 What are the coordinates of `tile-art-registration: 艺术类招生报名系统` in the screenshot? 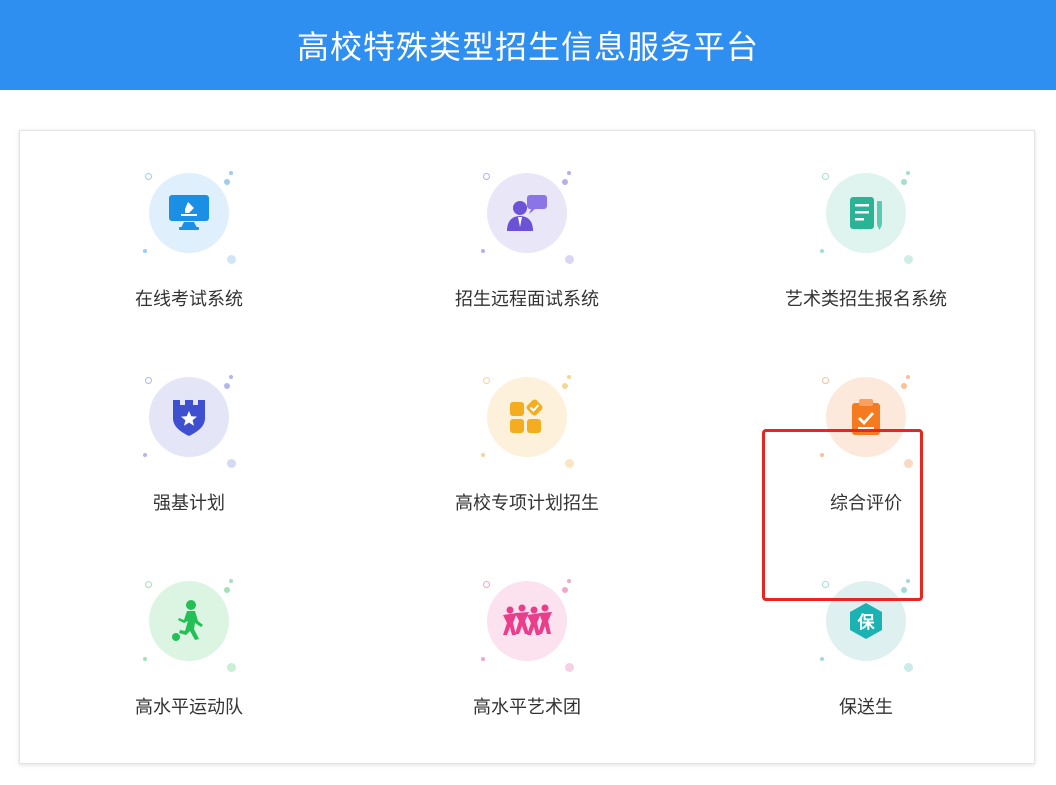 It's located at (866, 262).